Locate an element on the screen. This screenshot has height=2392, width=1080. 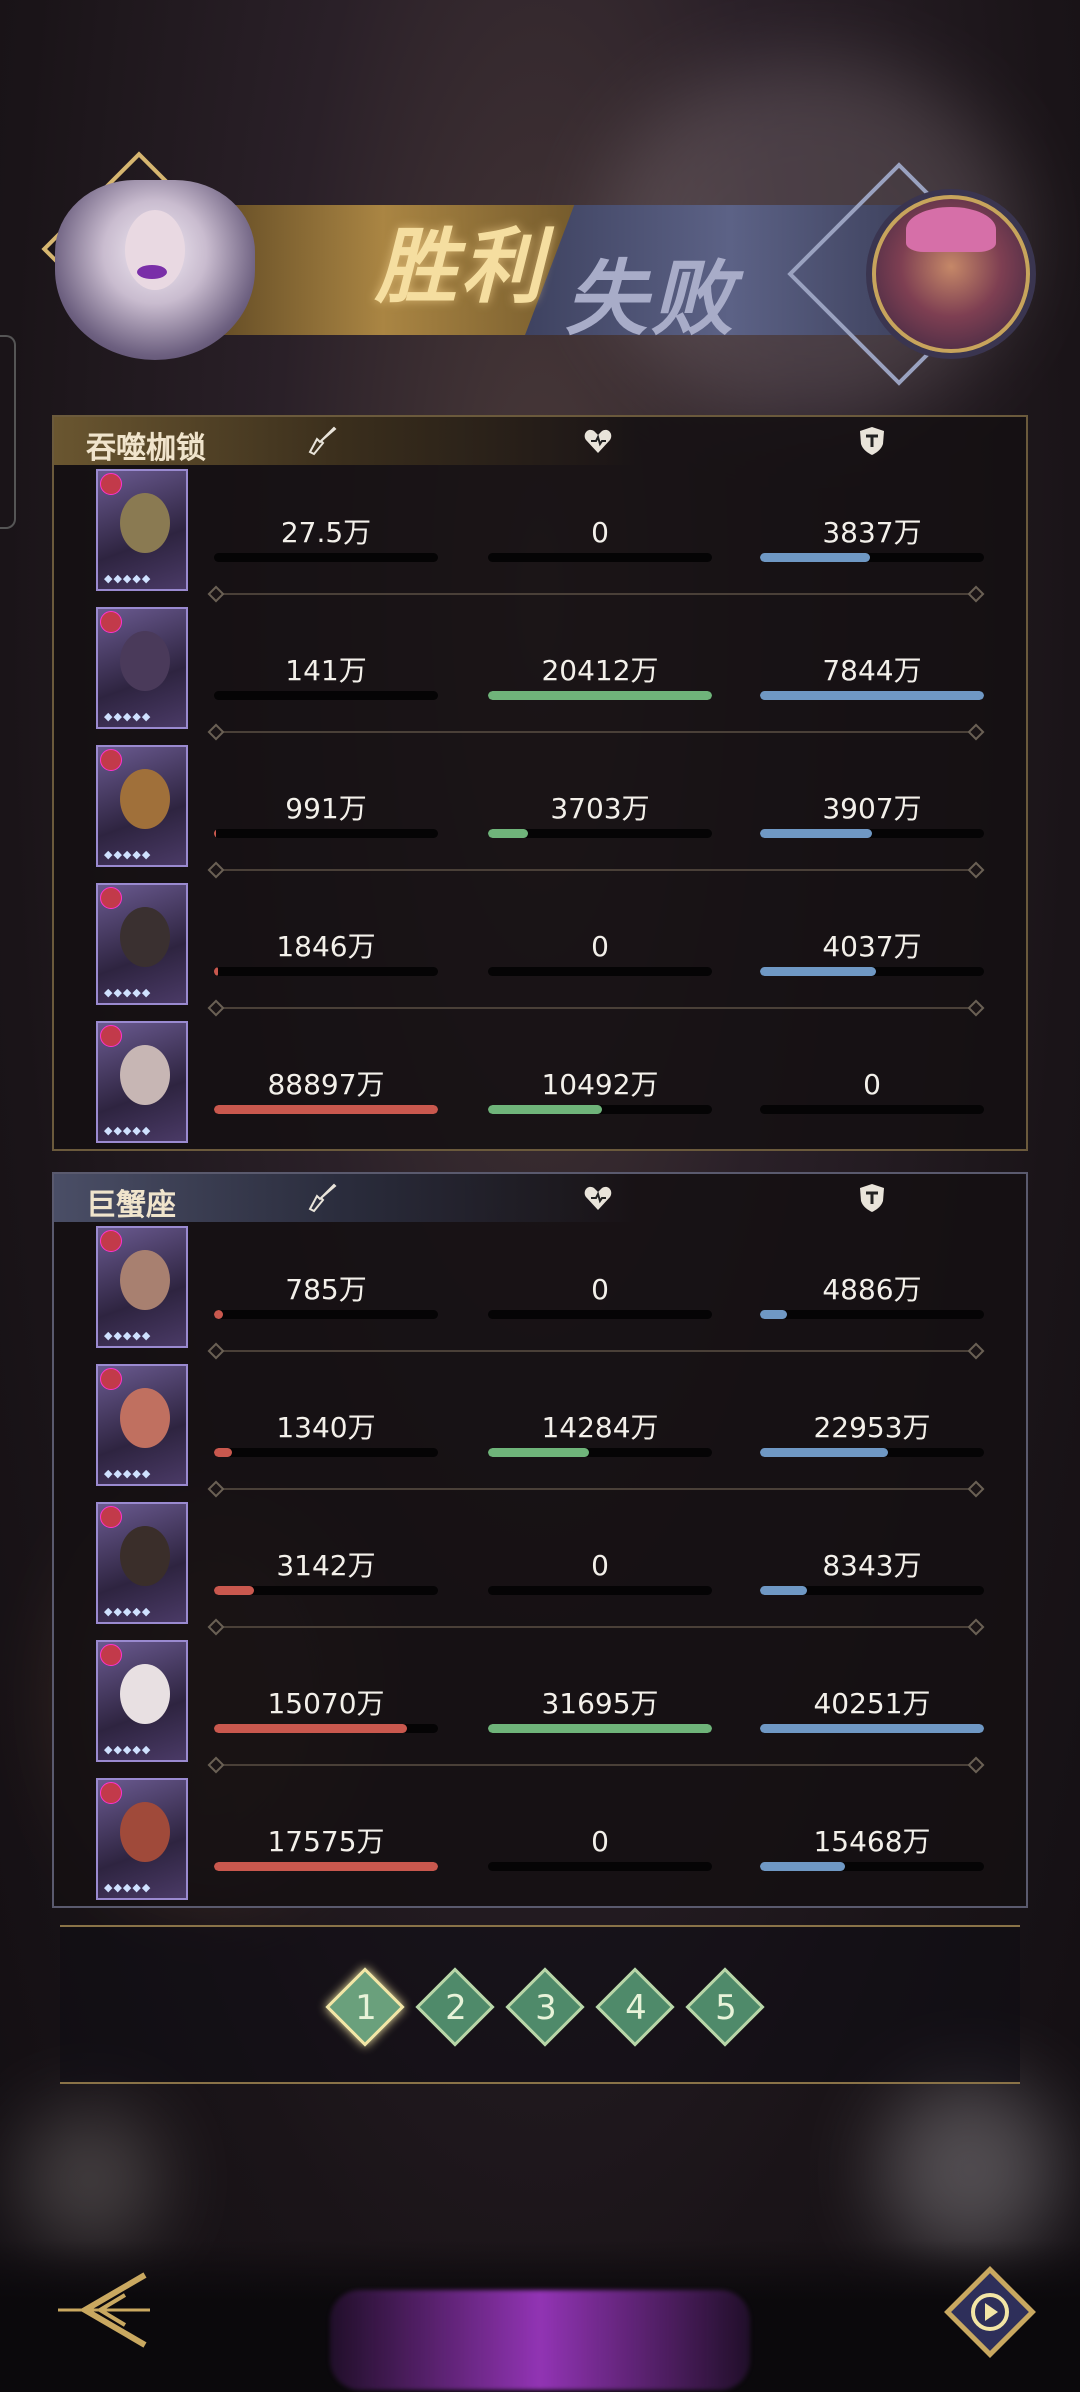
heal-stat: 14284万 is located at coordinates (600, 1433).